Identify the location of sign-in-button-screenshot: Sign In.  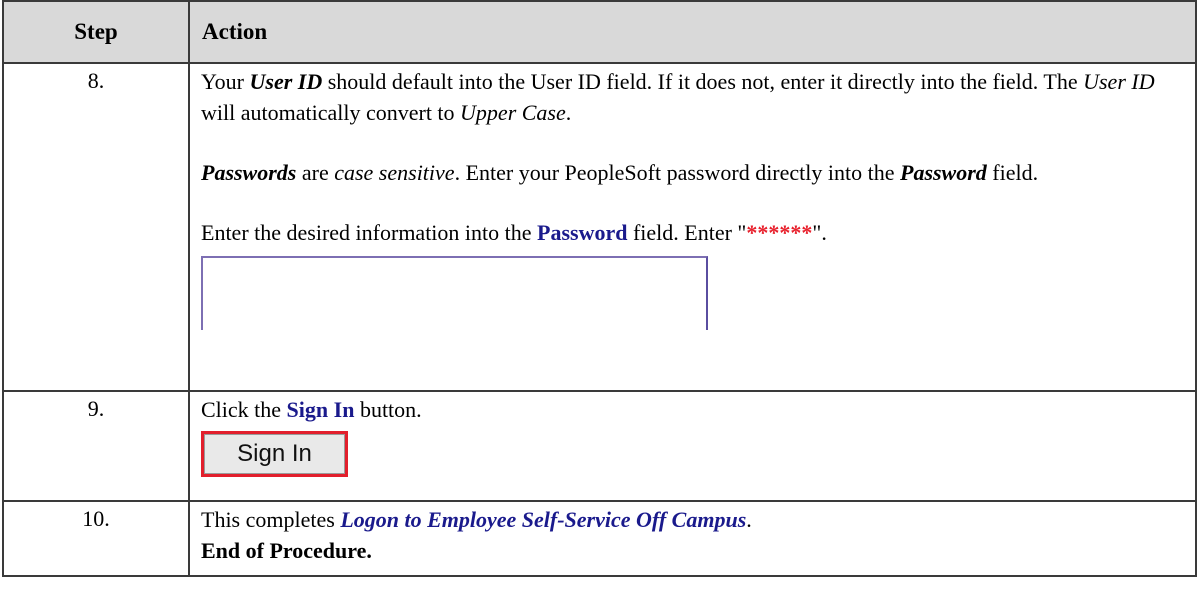
(274, 454).